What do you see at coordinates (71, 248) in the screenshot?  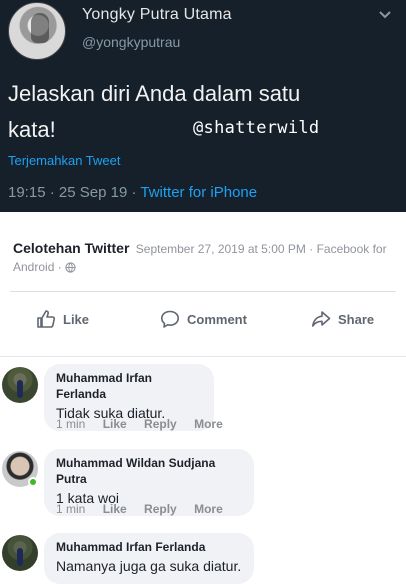 I see `post-page-name: Celotehan Twitter` at bounding box center [71, 248].